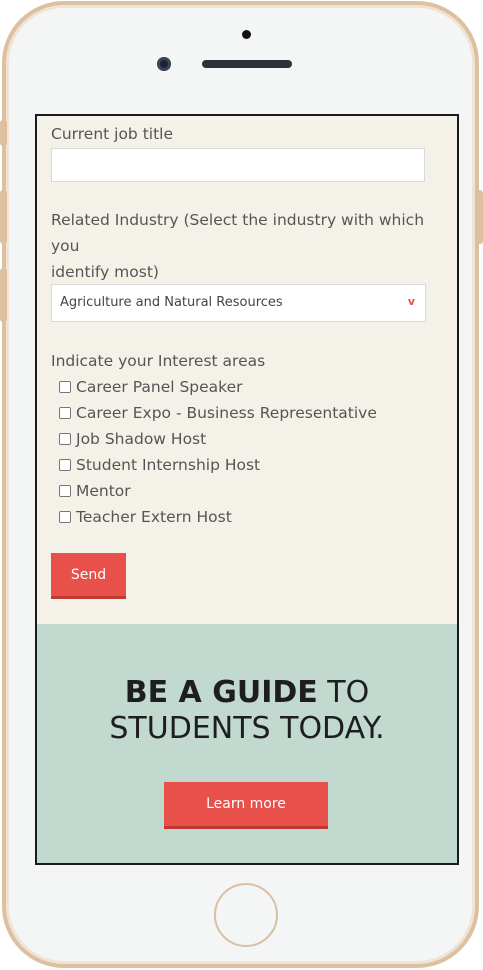  I want to click on interests-label: Indicate your Interest areas, so click(158, 361).